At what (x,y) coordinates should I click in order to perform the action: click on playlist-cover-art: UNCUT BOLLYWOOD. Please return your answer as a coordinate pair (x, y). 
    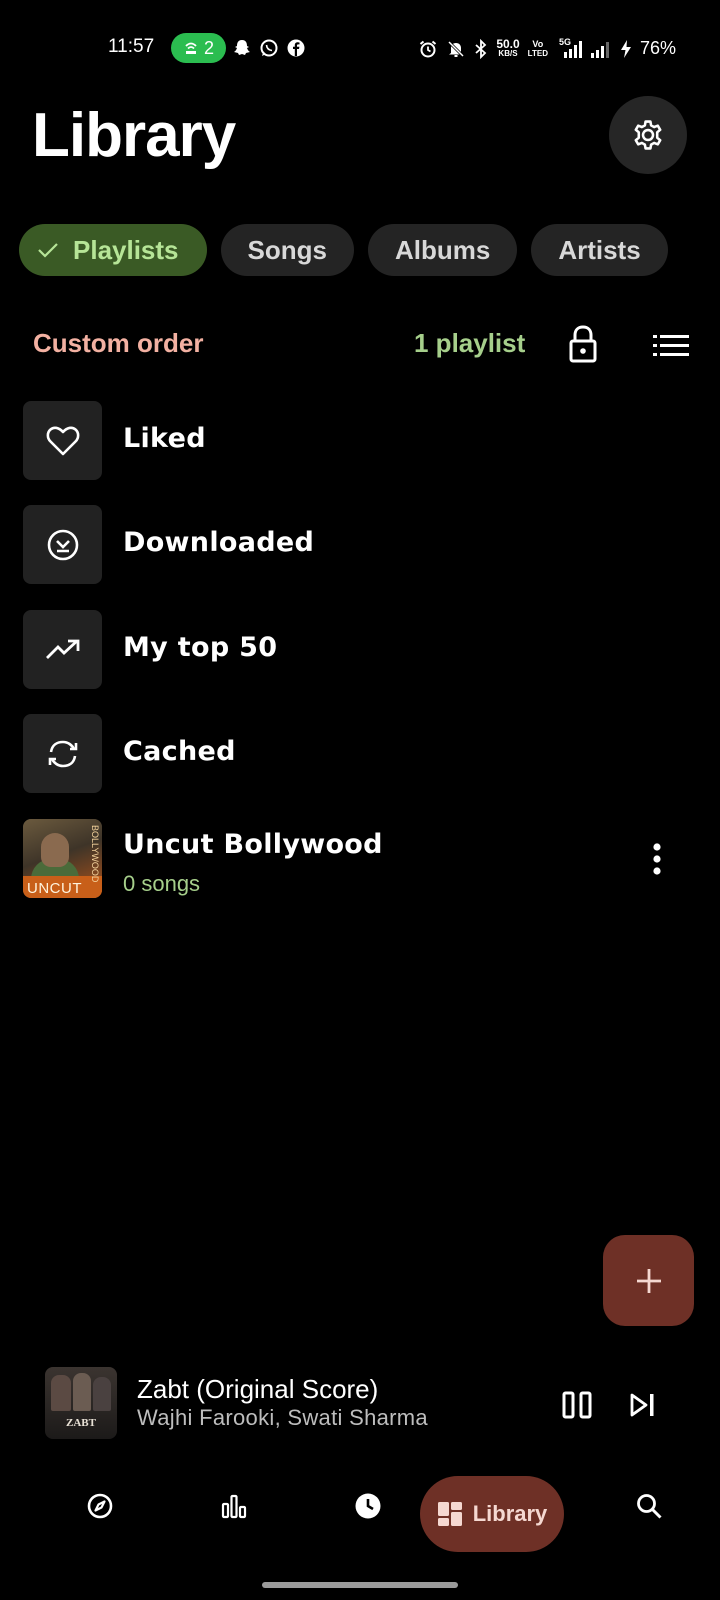
    Looking at the image, I should click on (62, 858).